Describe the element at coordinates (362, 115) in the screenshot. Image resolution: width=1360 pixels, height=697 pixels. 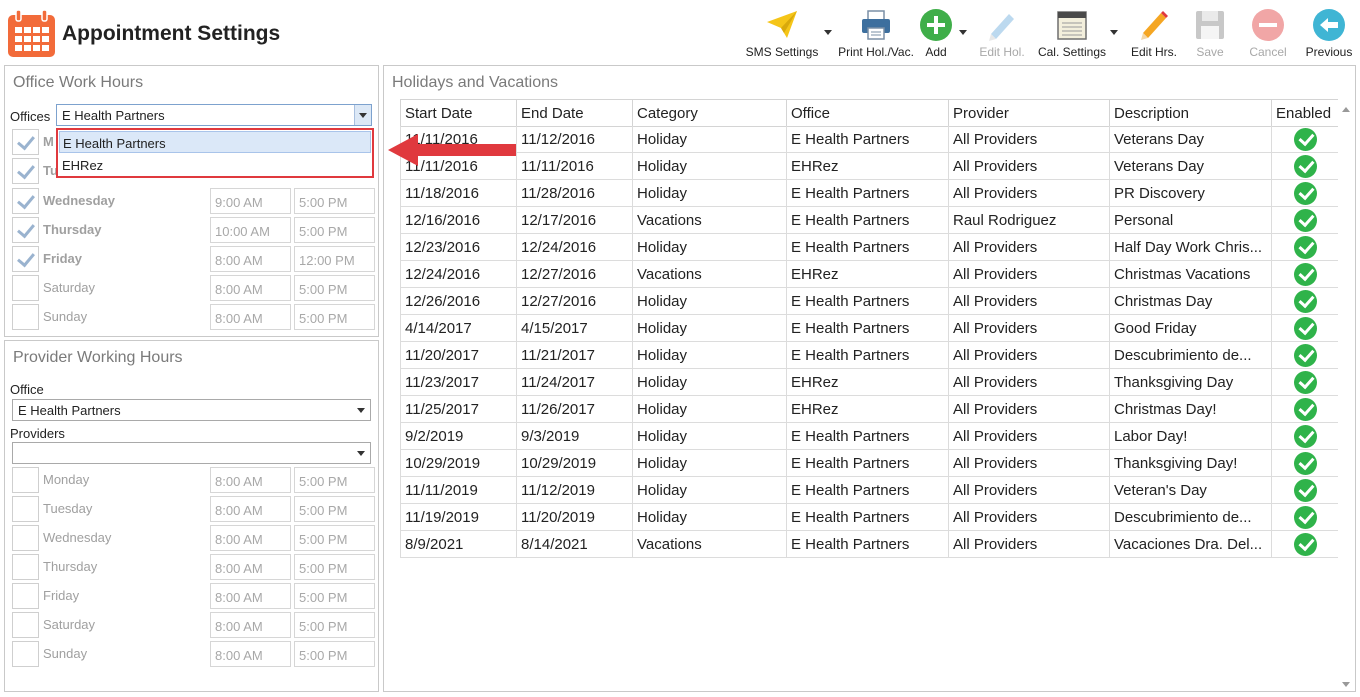
I see `dropdown-button` at that location.